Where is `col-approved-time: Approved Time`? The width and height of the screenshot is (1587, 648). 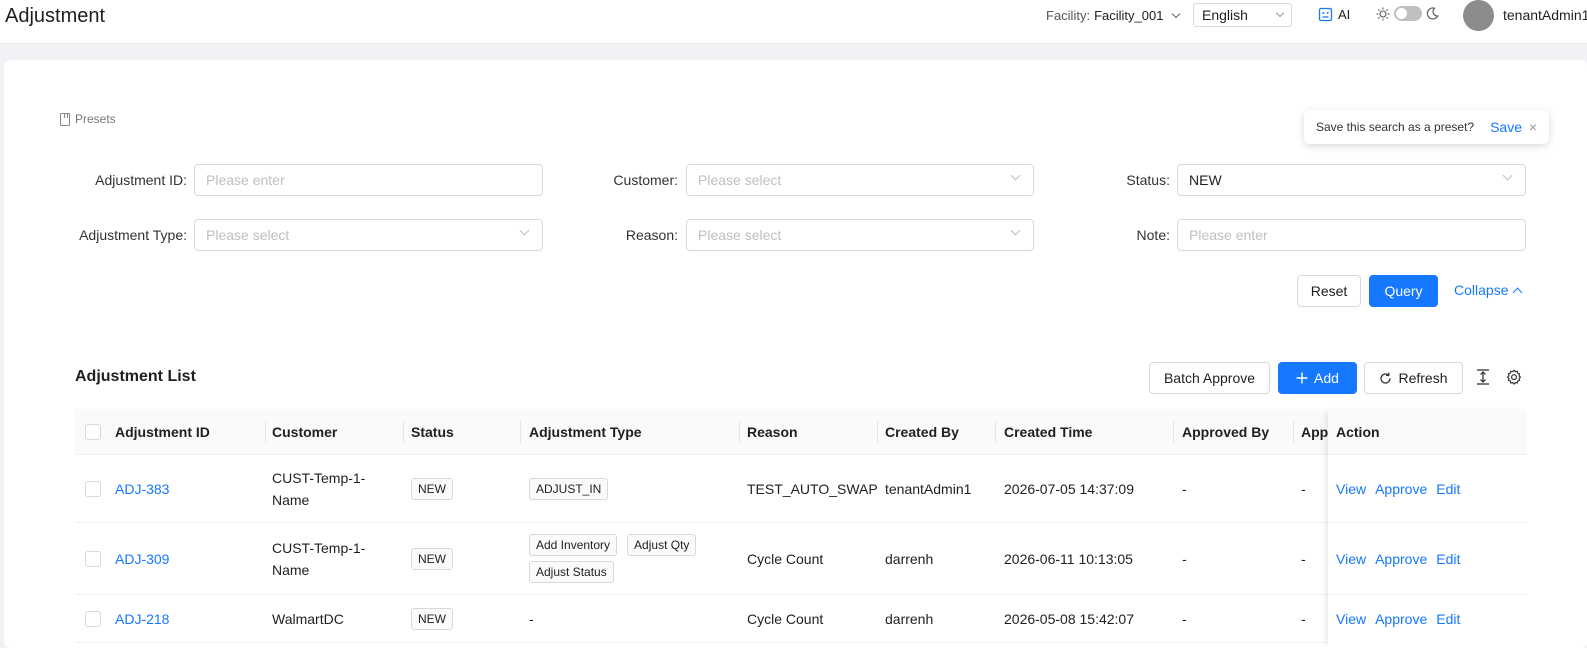
col-approved-time: Approved Time is located at coordinates (1313, 432).